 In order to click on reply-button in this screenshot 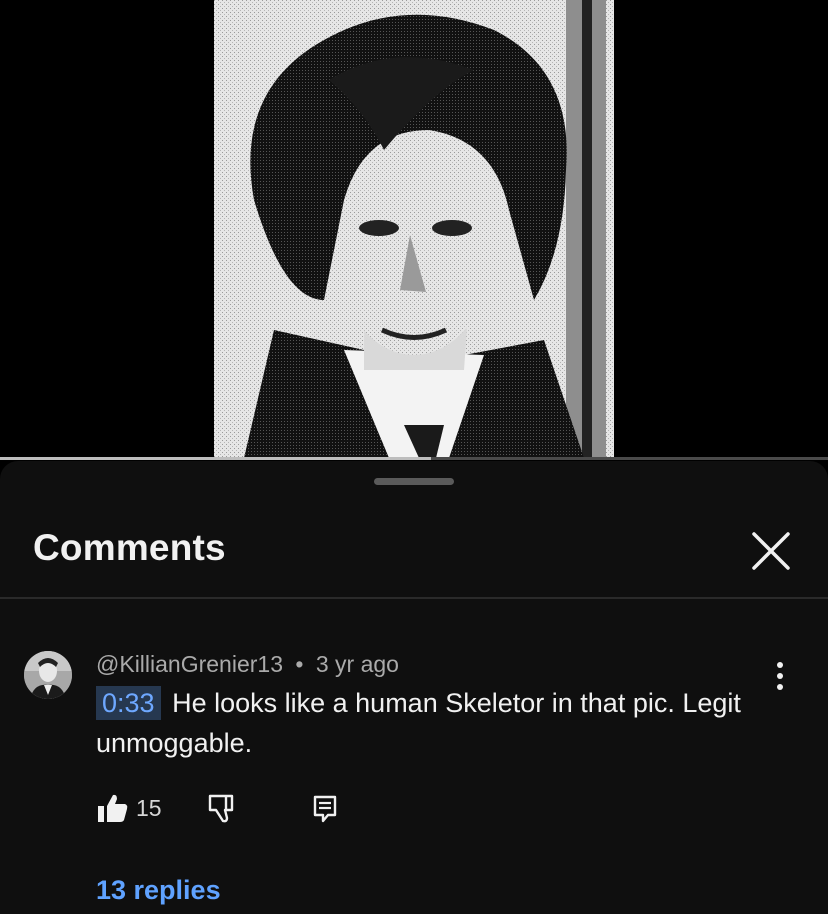, I will do `click(325, 808)`.